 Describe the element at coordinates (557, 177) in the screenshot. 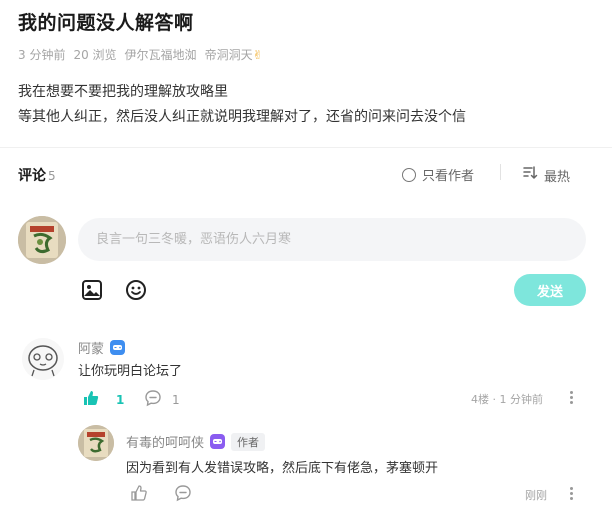

I see `sort-label: 最热` at that location.